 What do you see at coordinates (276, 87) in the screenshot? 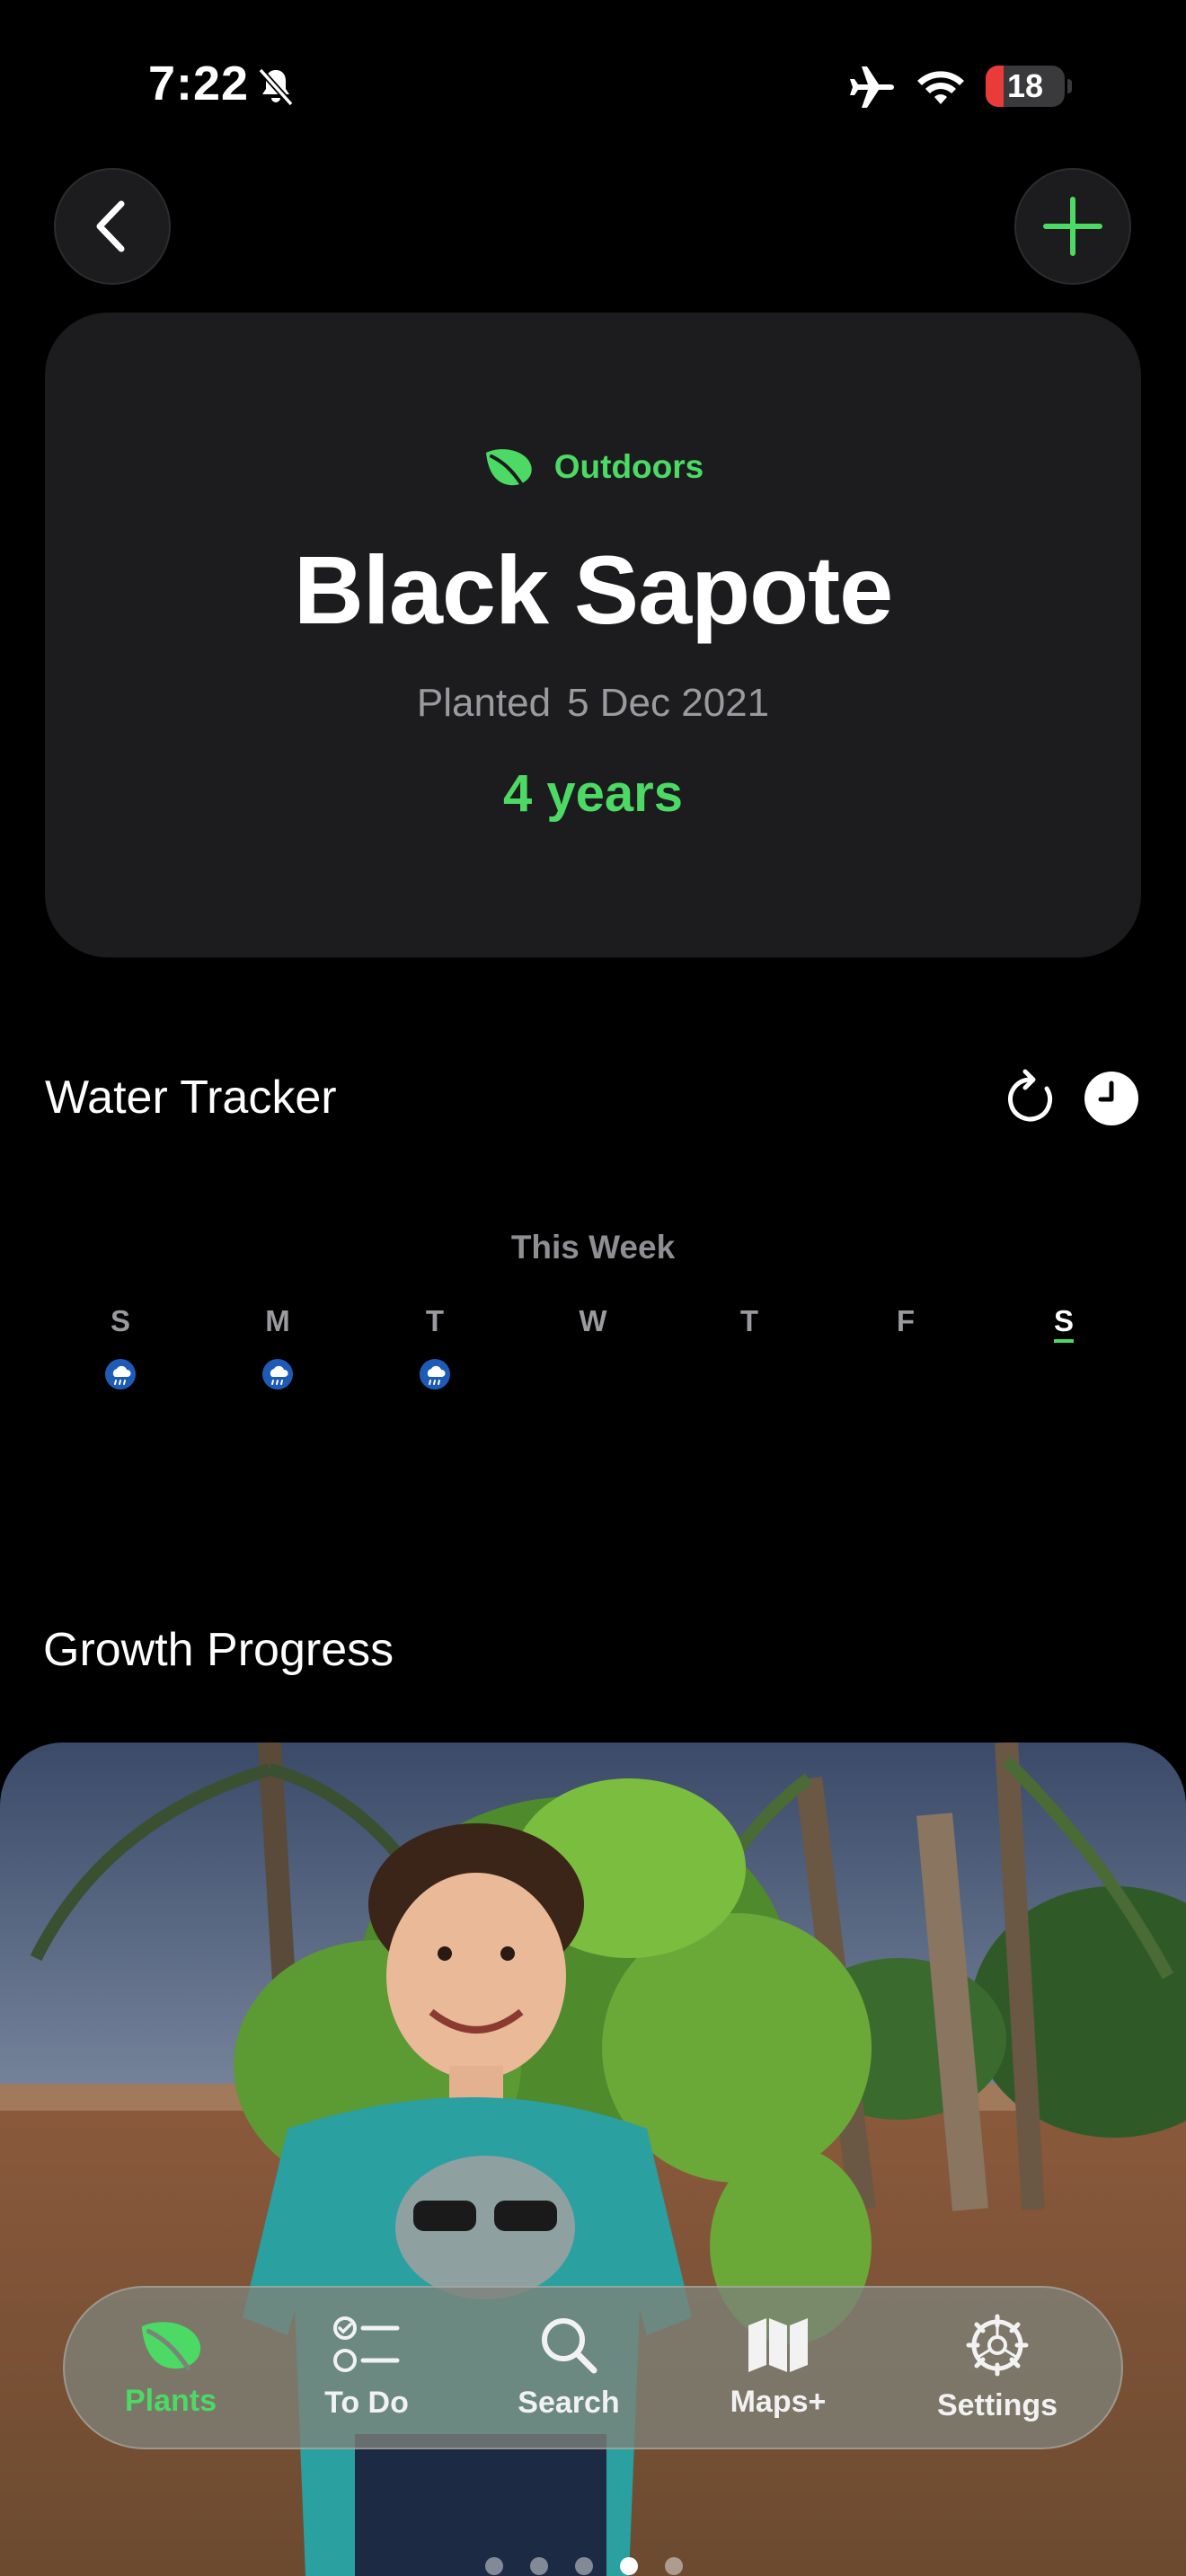
I see `silent-bell-icon` at bounding box center [276, 87].